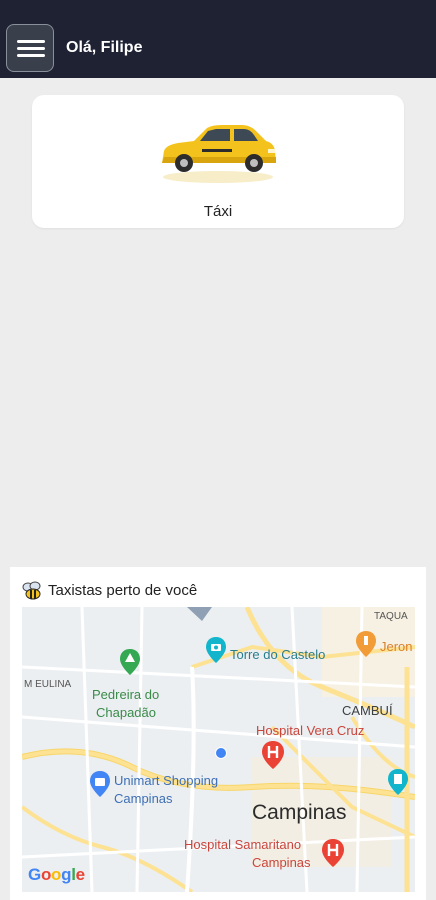 This screenshot has width=436, height=900. I want to click on restaurant-pin-icon, so click(366, 644).